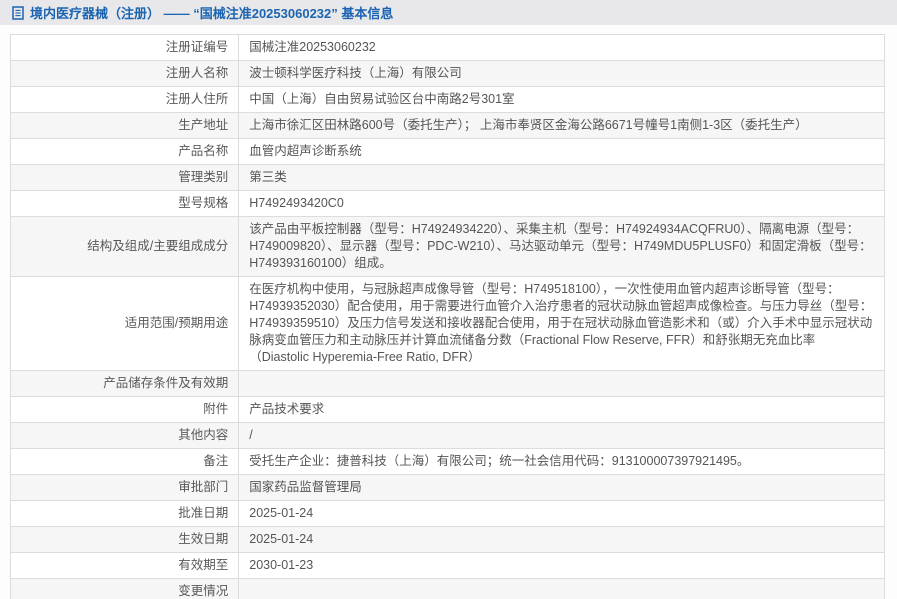  I want to click on table-row: 型号规格 H7492493420C0, so click(447, 203).